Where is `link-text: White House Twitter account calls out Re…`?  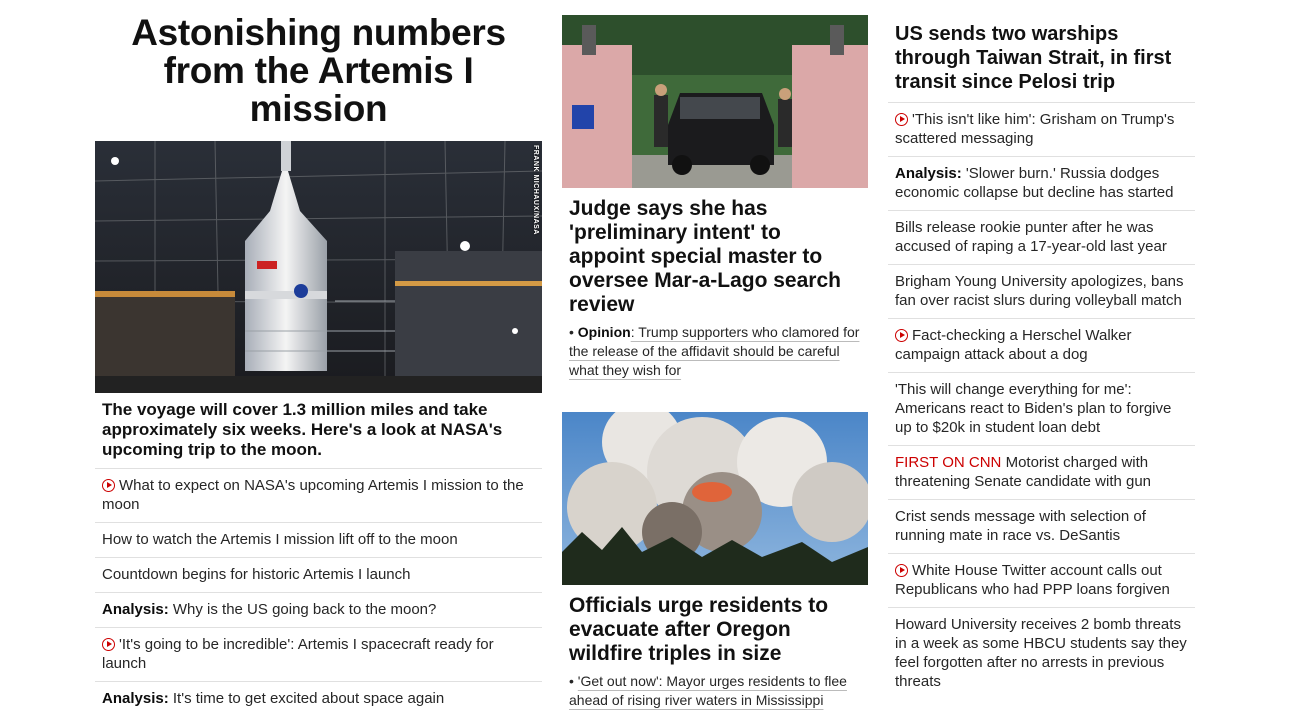
link-text: White House Twitter account calls out Re… is located at coordinates (1032, 580).